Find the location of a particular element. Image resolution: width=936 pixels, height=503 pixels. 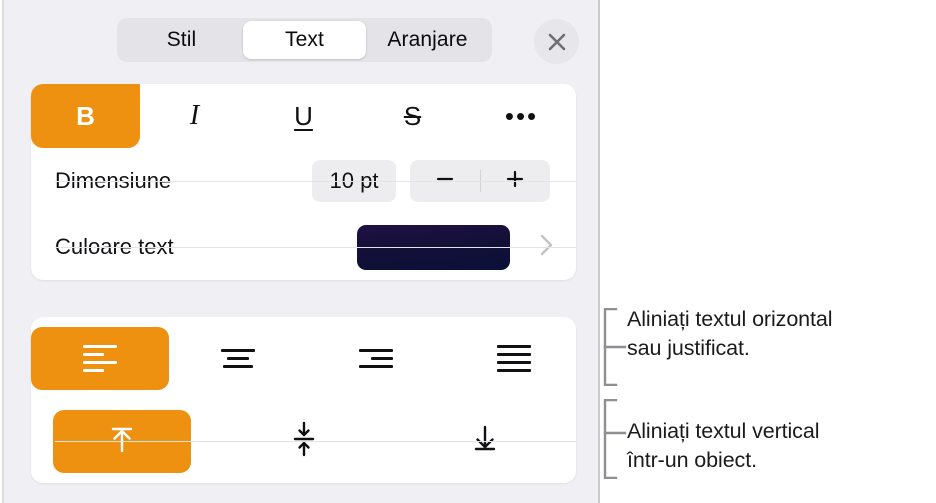

horizontal-align-row is located at coordinates (303, 358).